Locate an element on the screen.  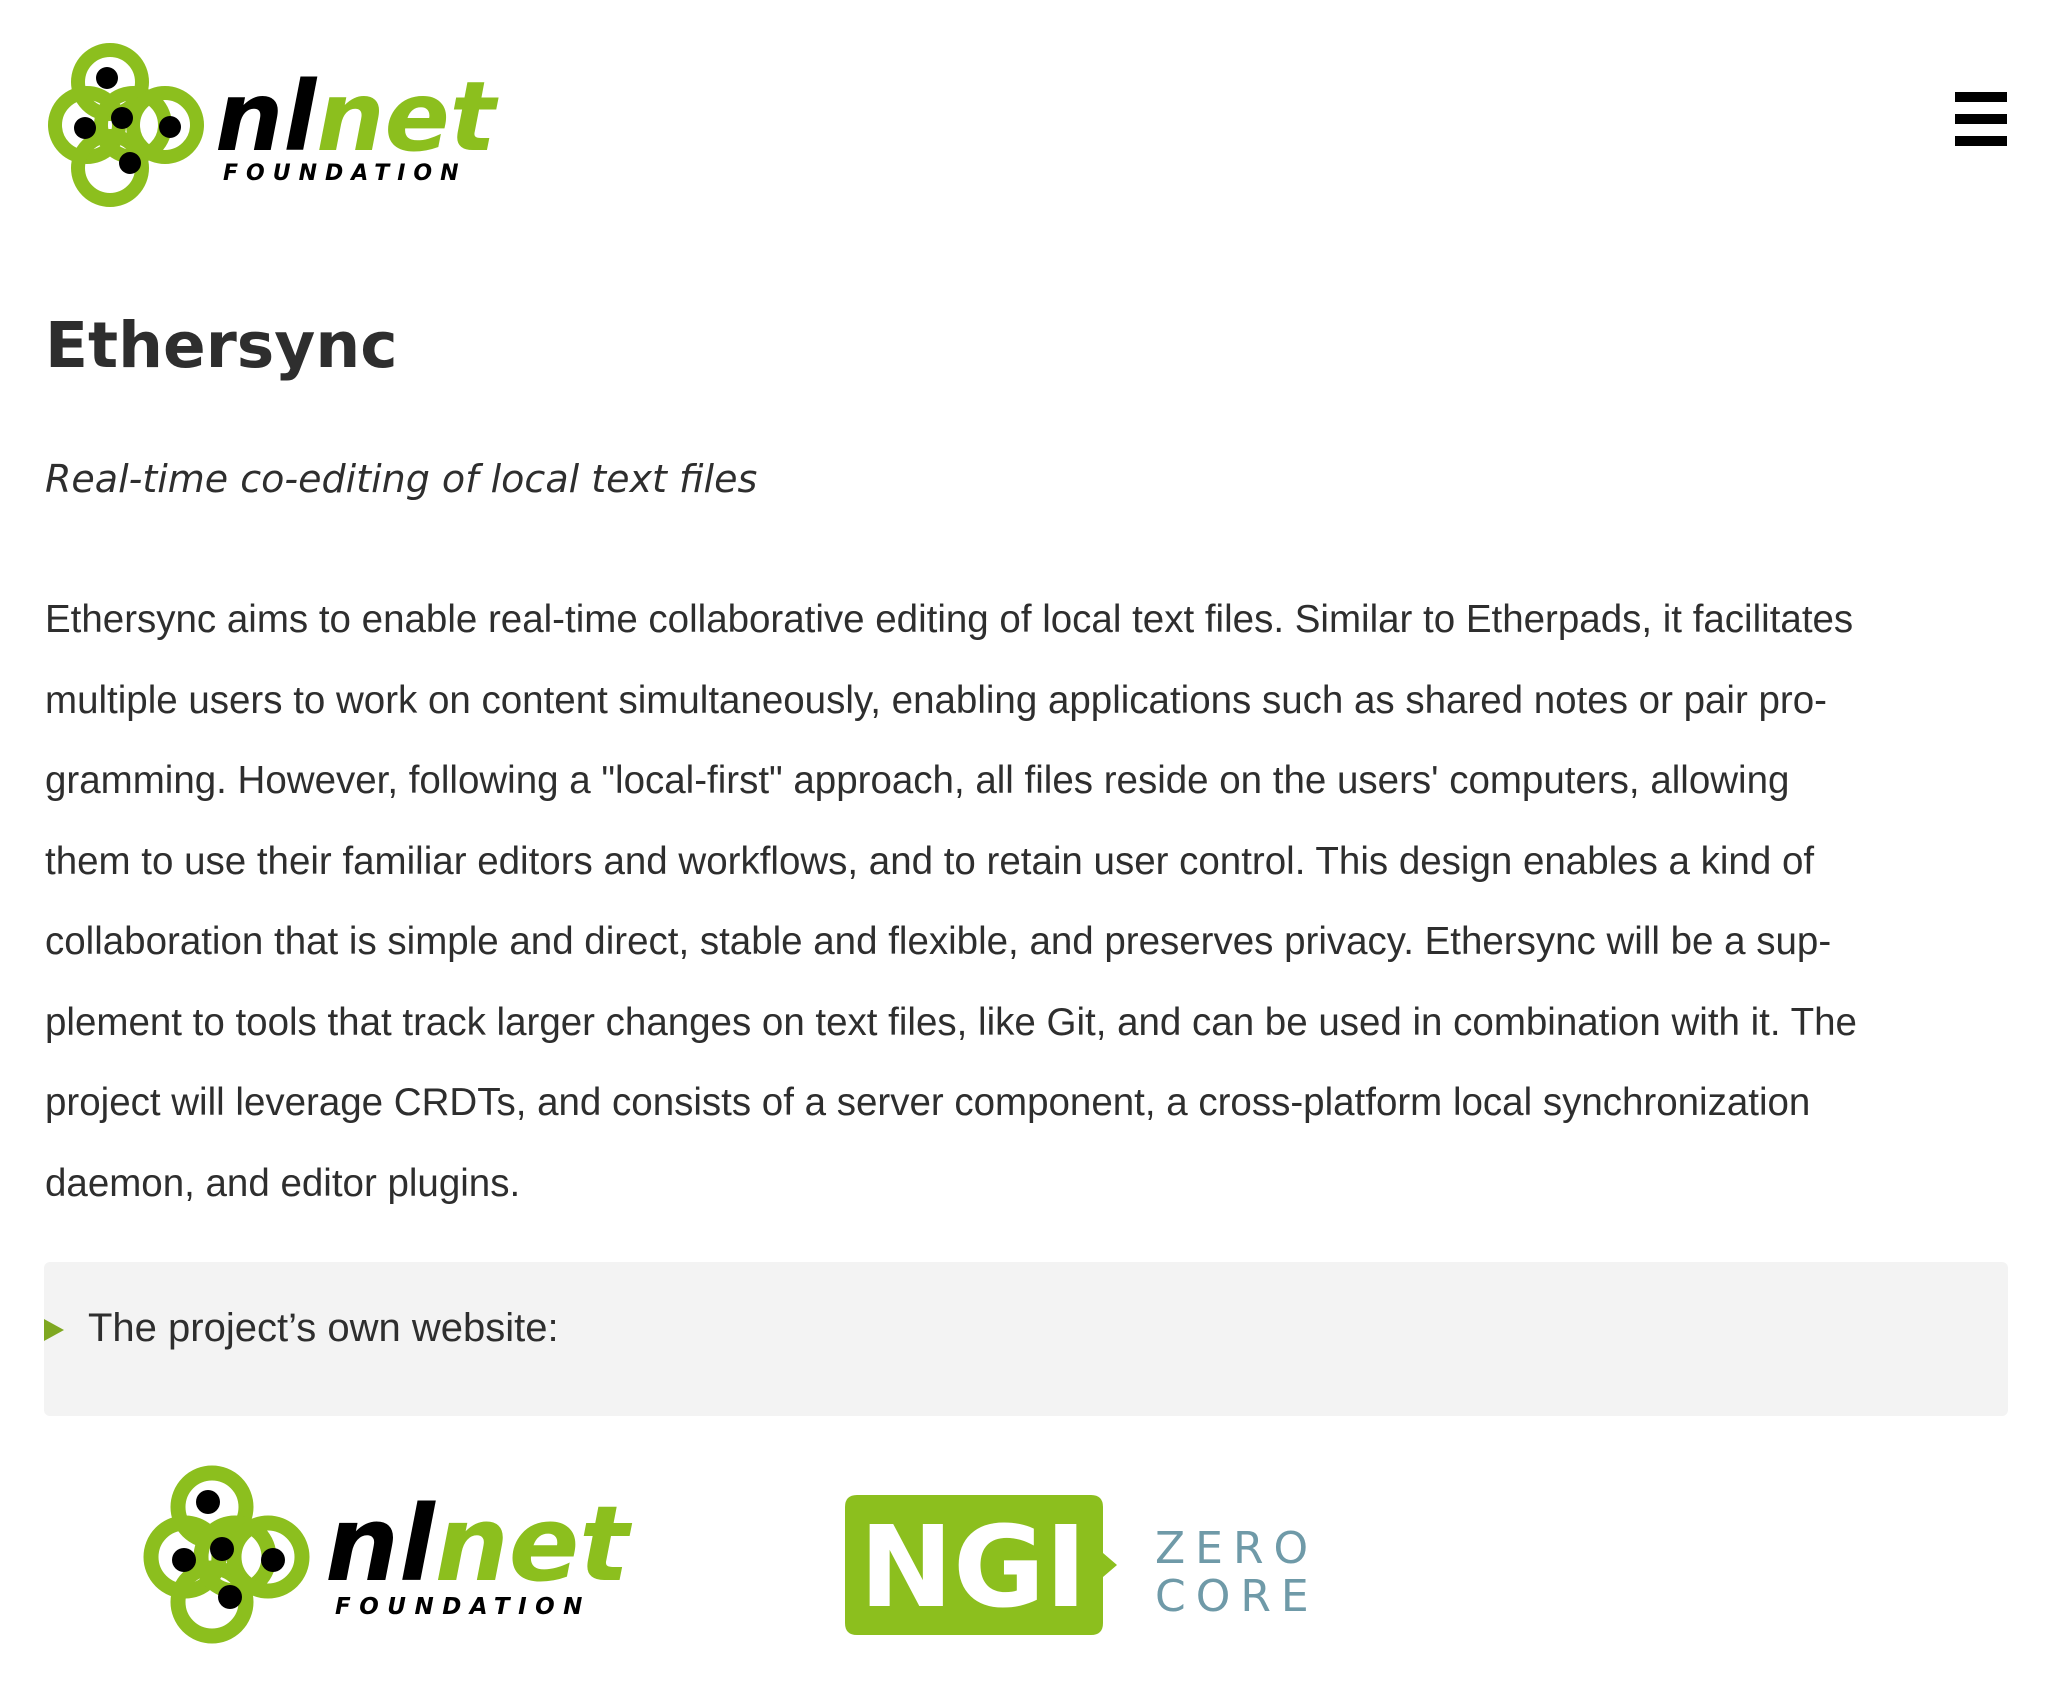
project-website-details: The project’s own website: is located at coordinates (1026, 1339).